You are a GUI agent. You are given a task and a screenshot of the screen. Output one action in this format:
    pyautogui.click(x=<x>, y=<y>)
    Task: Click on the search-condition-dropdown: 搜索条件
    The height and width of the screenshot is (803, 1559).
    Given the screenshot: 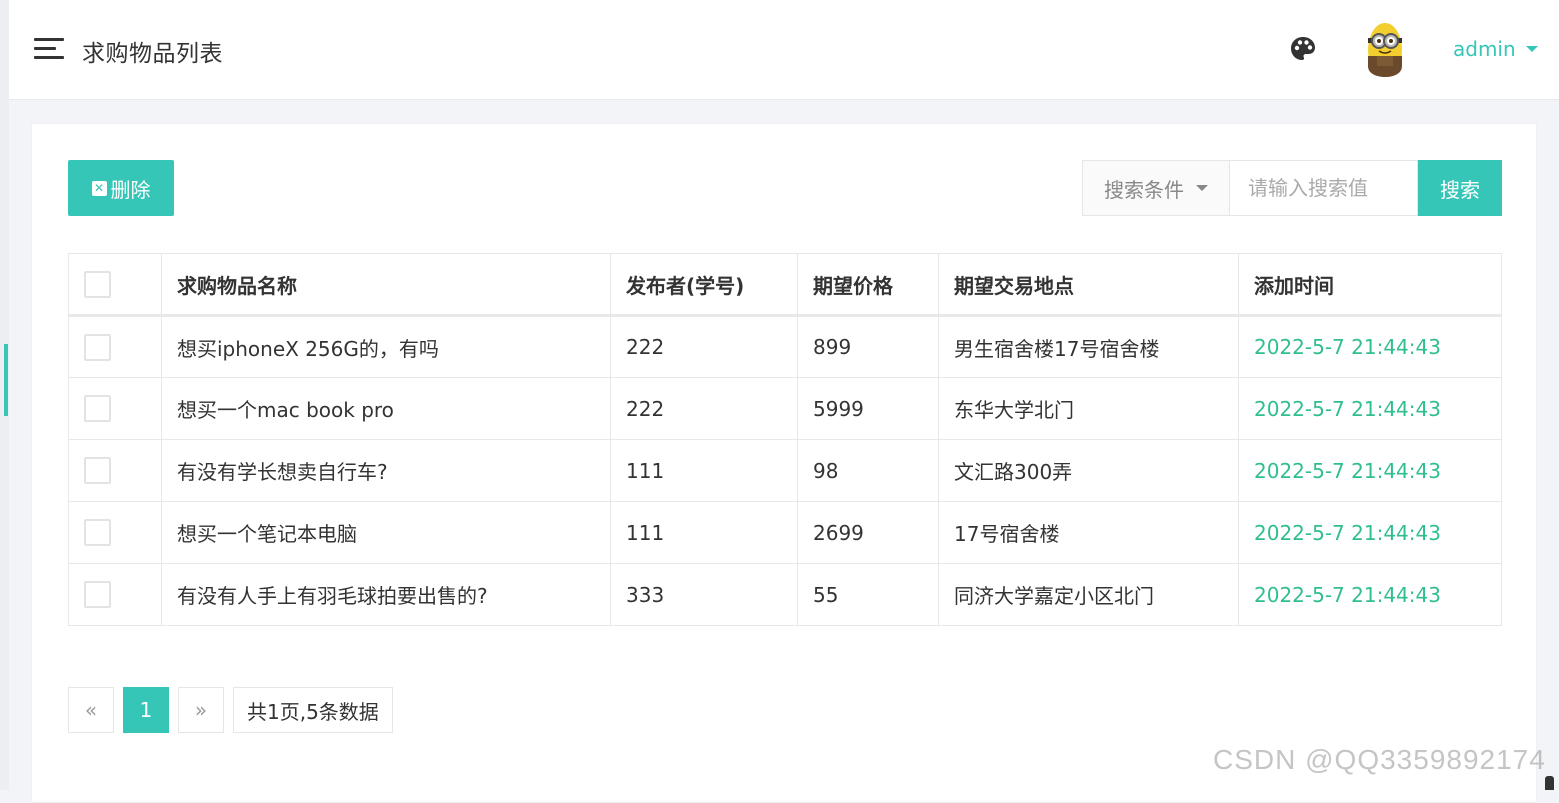 What is the action you would take?
    pyautogui.click(x=1156, y=188)
    